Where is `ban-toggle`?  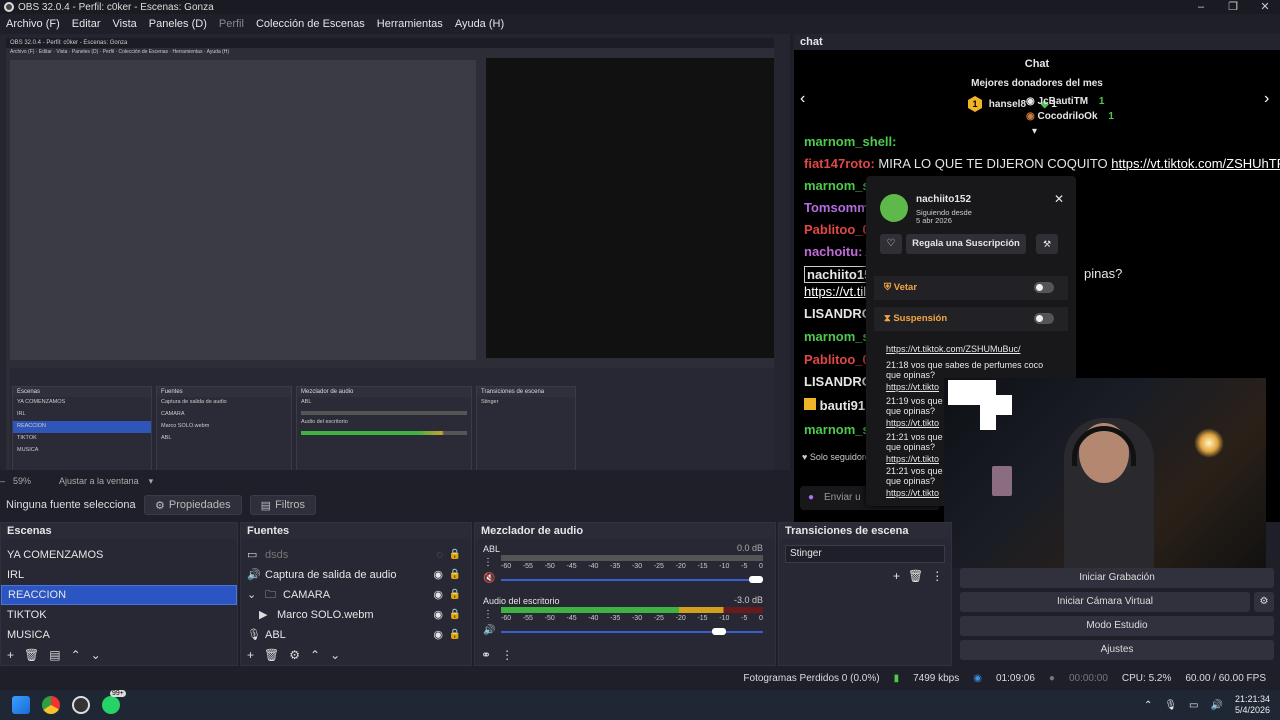
ban-toggle is located at coordinates (1044, 287).